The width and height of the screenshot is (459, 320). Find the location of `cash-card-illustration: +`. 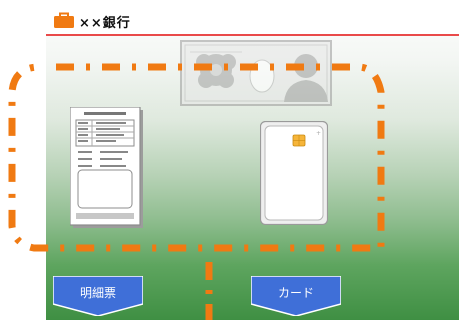

cash-card-illustration: + is located at coordinates (294, 173).